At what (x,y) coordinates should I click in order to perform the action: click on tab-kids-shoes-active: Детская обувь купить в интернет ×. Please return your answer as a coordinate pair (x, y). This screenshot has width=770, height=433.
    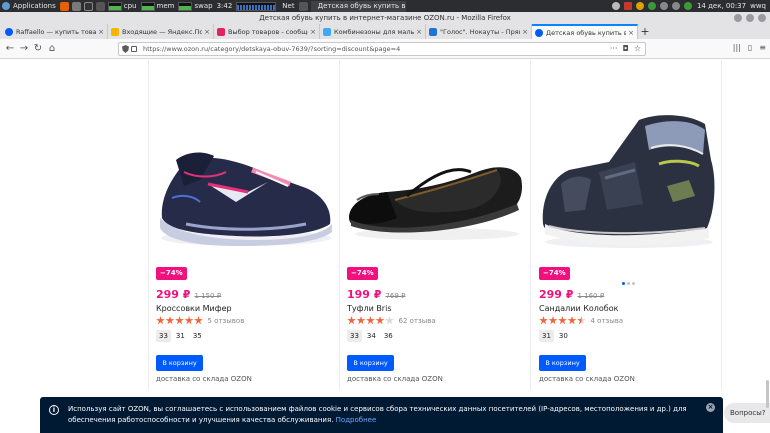
    Looking at the image, I should click on (585, 31).